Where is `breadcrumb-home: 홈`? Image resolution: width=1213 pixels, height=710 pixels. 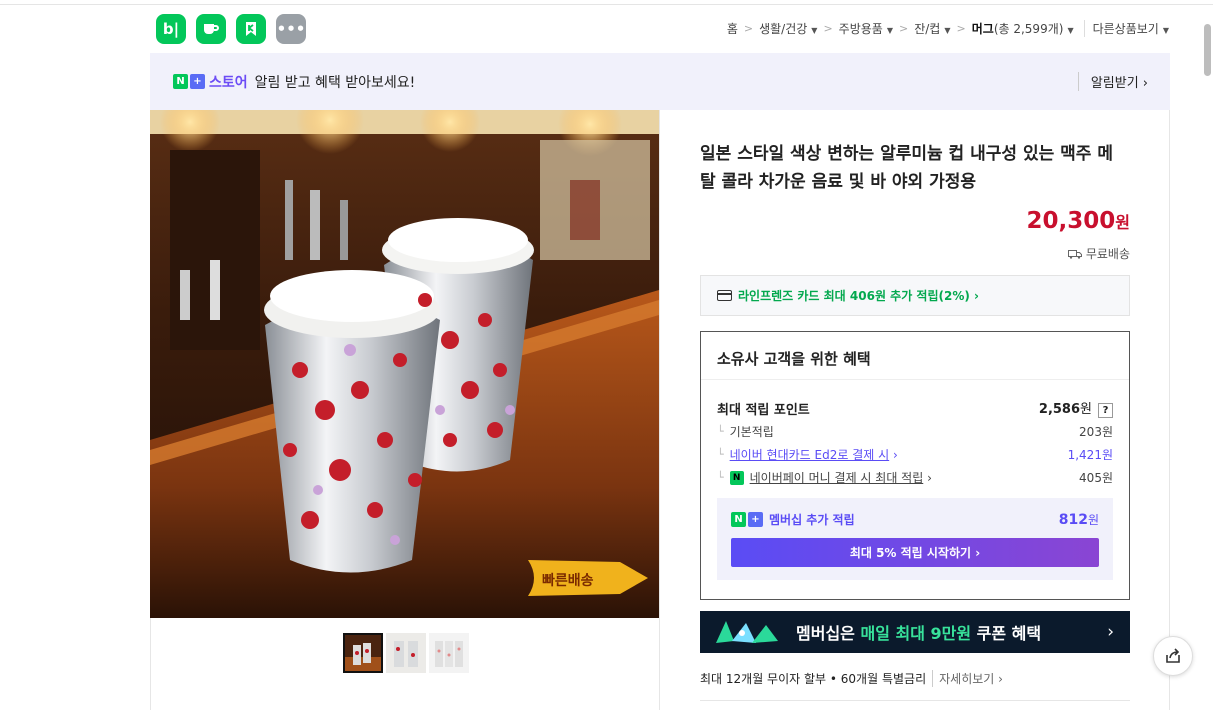 breadcrumb-home: 홈 is located at coordinates (732, 28).